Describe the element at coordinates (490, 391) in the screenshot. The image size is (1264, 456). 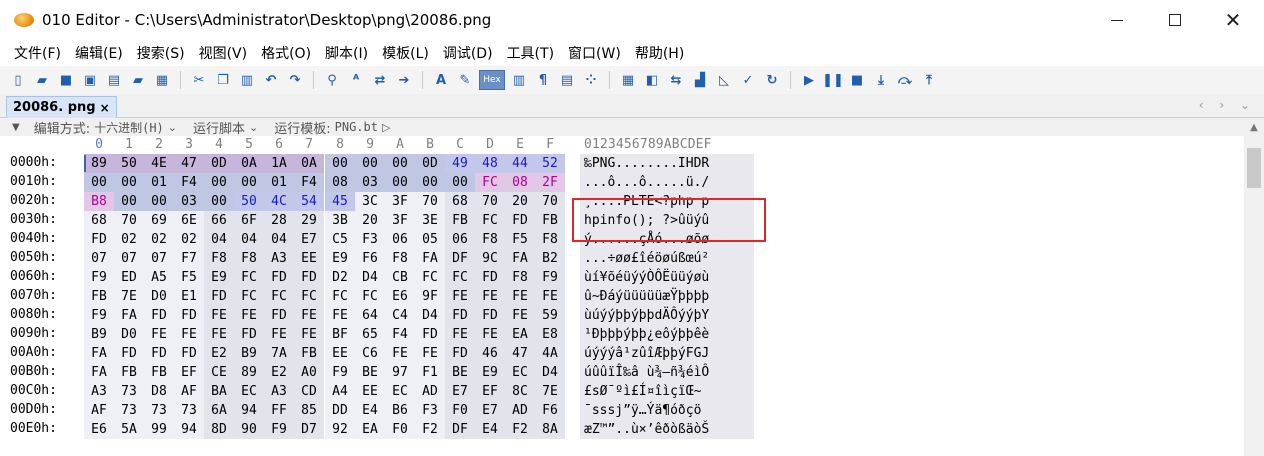
I see `hex-byte: EF` at that location.